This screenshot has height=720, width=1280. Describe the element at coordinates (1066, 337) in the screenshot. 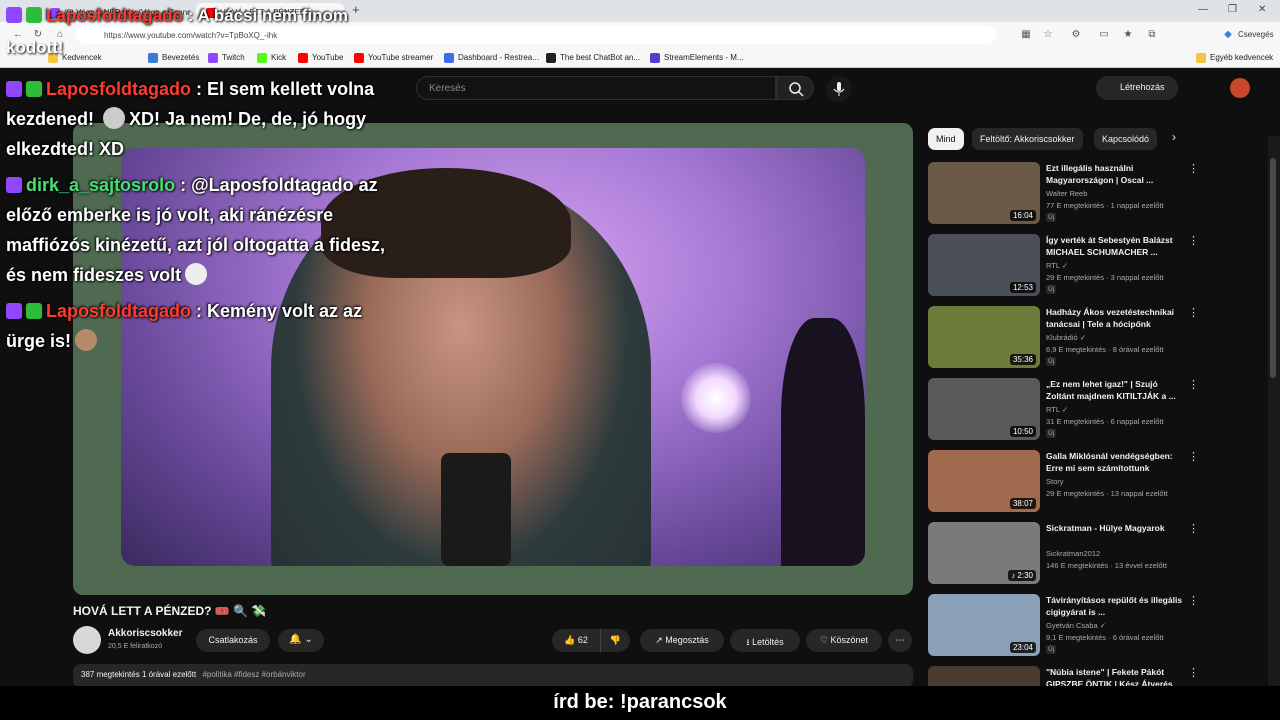

I see `recommendation-channel: Klubrádió ✓` at that location.